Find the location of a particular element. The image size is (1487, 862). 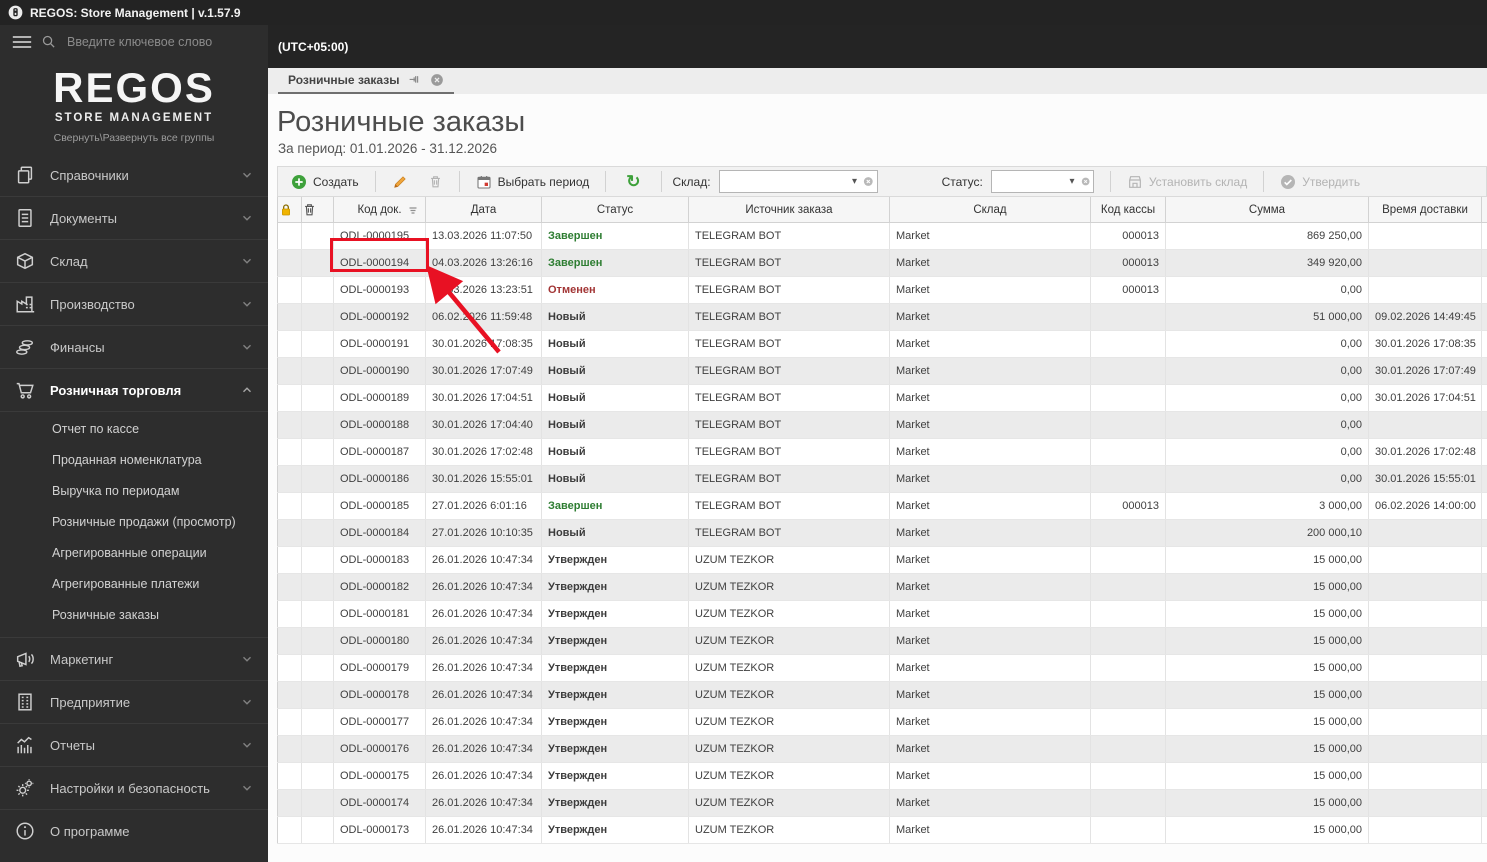

sidebar-item-gears: Настройки и безопасность is located at coordinates (134, 787).